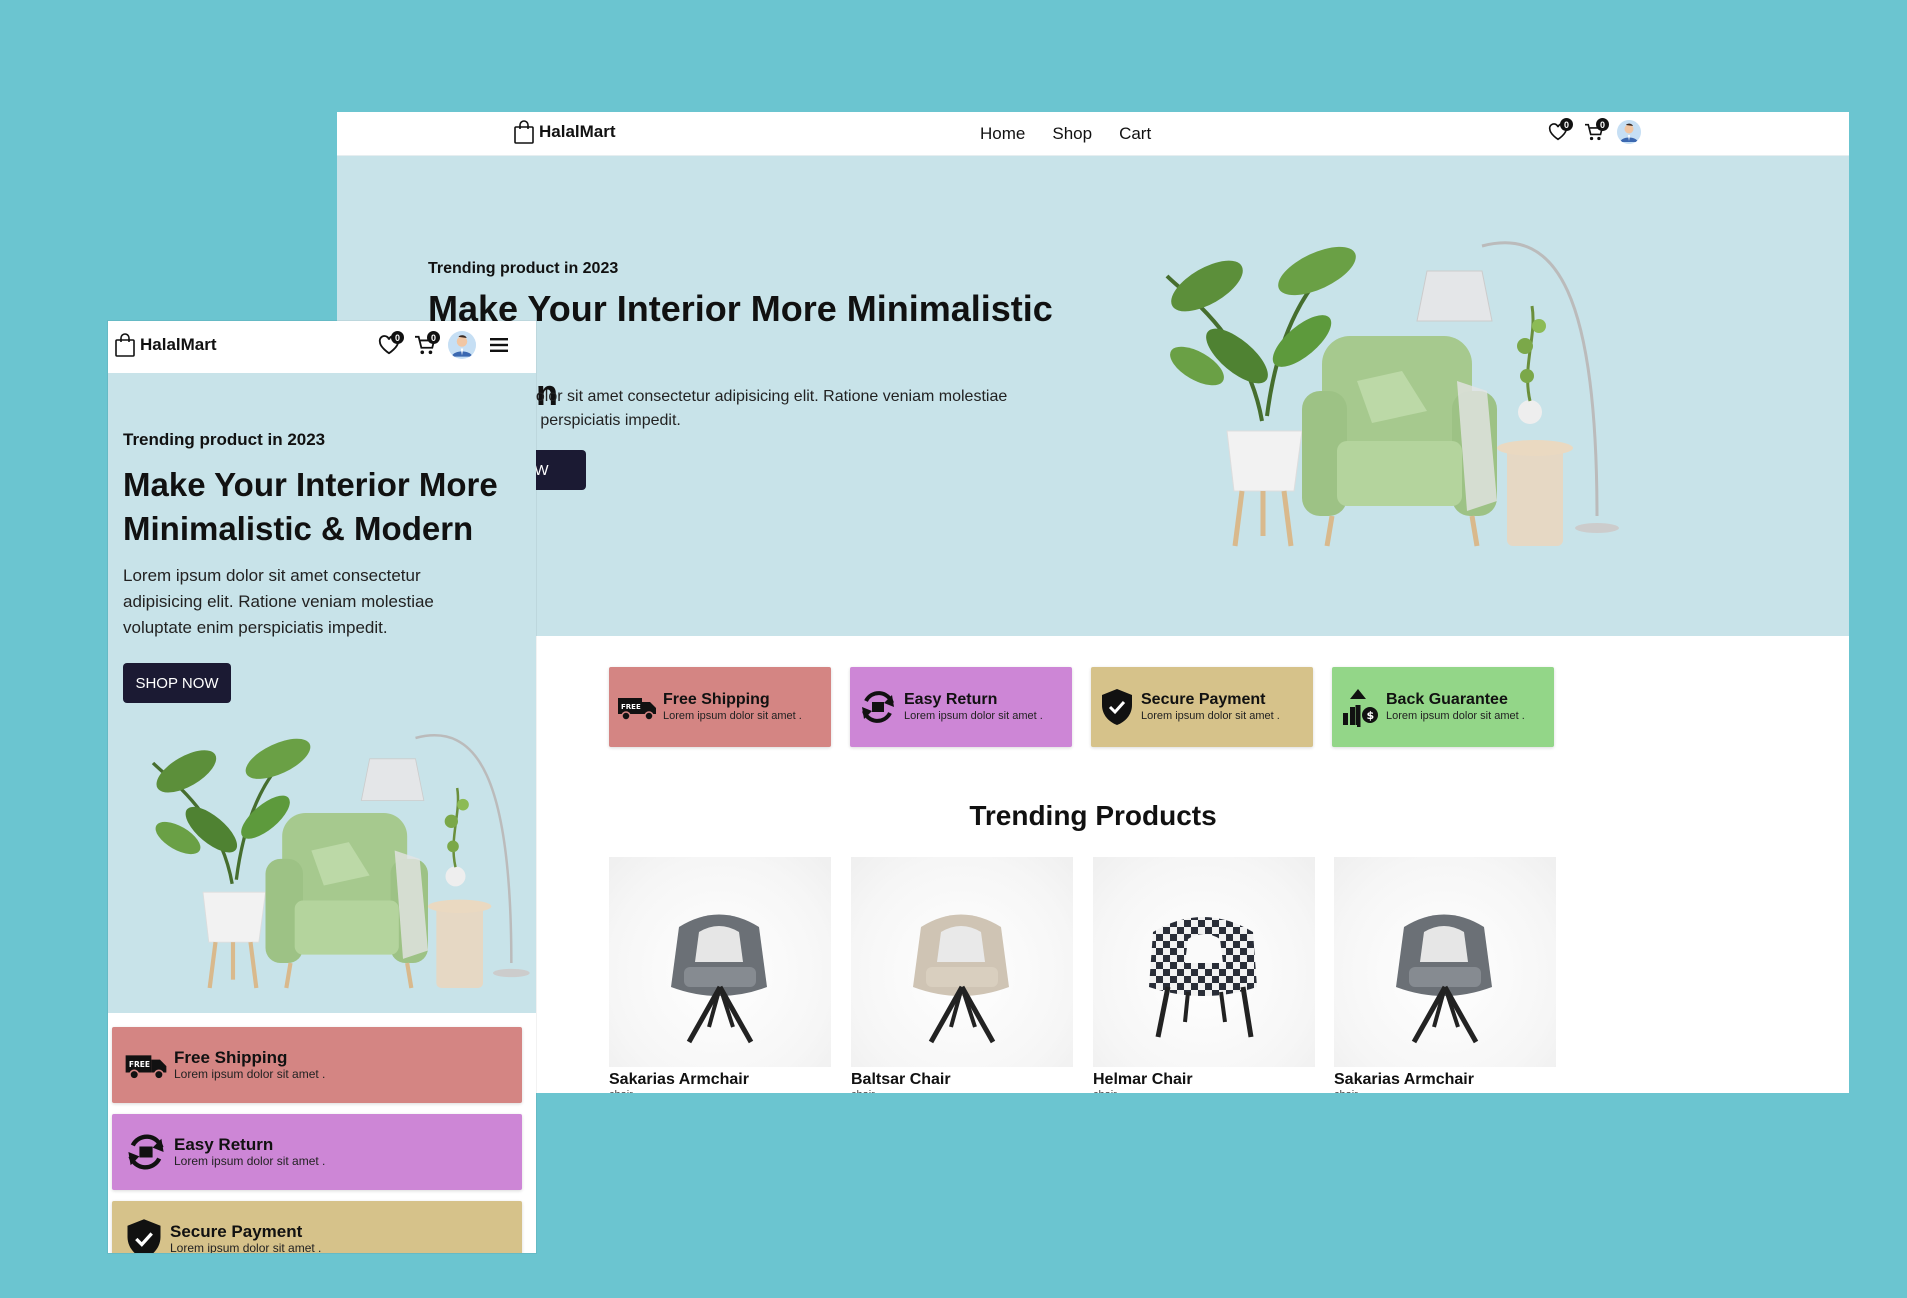  Describe the element at coordinates (322, 347) in the screenshot. I see `mobile-header: HalalMart 0 0` at that location.